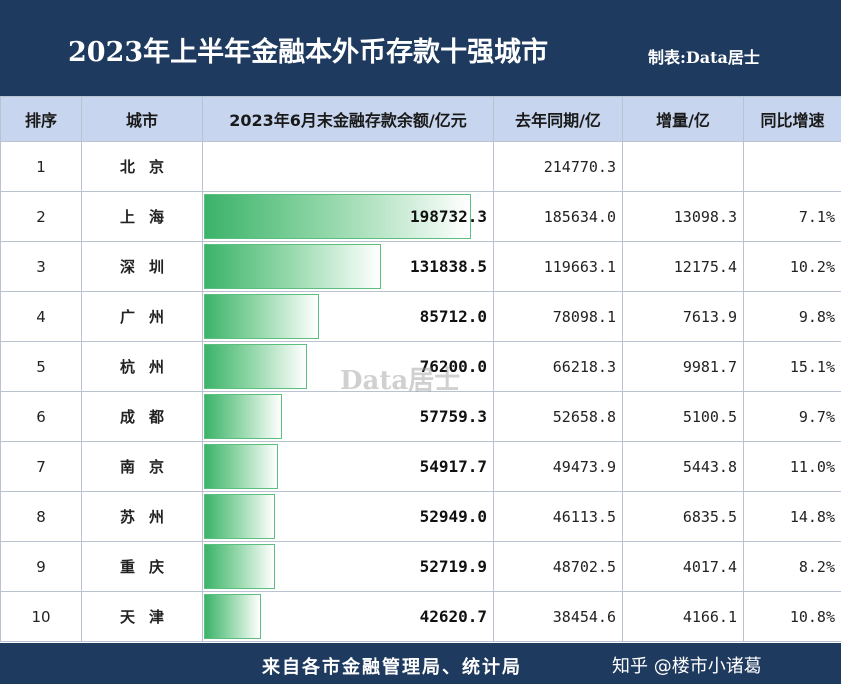 Image resolution: width=841 pixels, height=684 pixels. I want to click on rank-cell: 8, so click(41, 516).